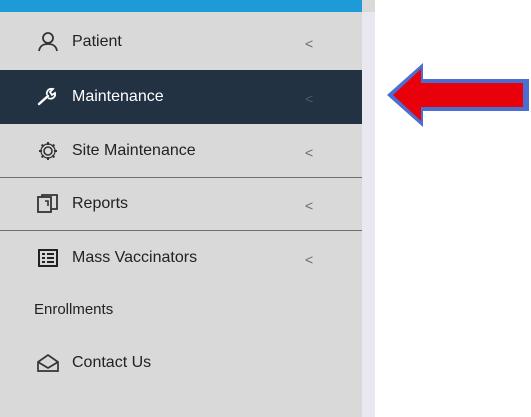 The width and height of the screenshot is (531, 417). I want to click on content-pane-edge, so click(368, 214).